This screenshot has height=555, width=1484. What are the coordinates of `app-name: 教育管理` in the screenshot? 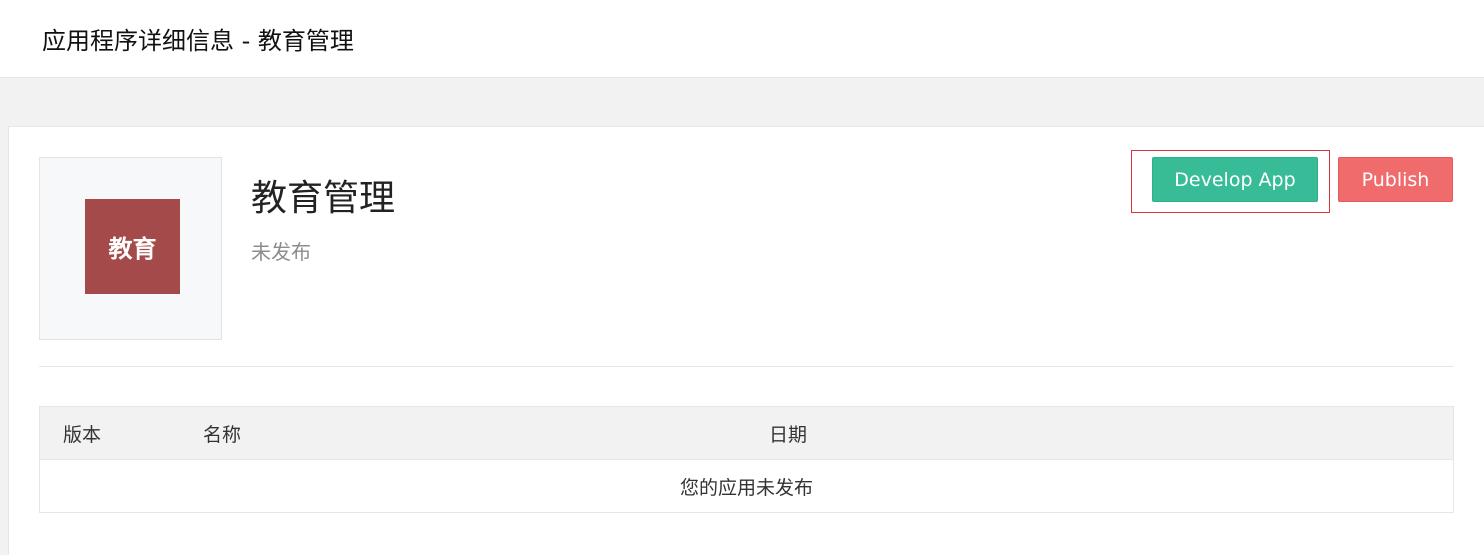 It's located at (323, 198).